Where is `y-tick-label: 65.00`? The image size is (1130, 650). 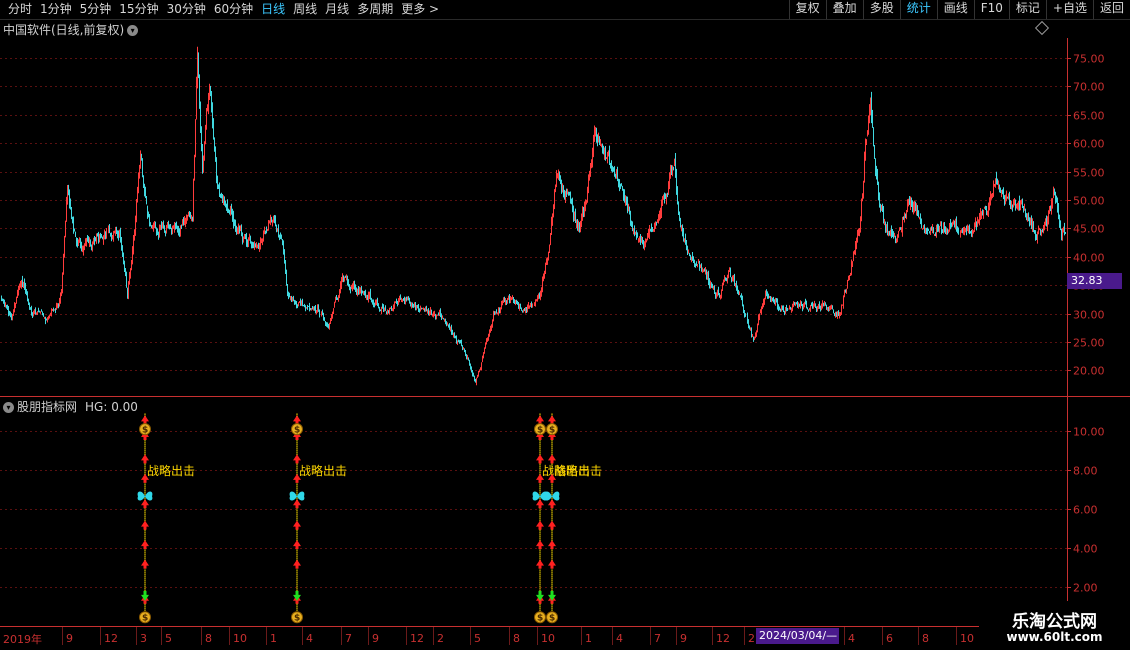 y-tick-label: 65.00 is located at coordinates (1089, 116).